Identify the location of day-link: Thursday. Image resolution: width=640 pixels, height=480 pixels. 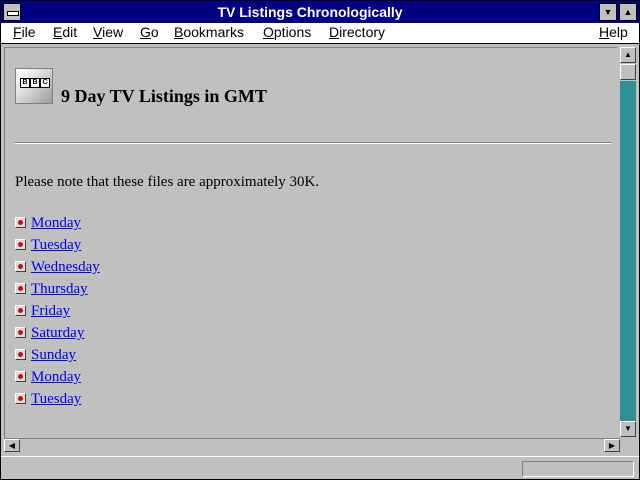
(59, 289).